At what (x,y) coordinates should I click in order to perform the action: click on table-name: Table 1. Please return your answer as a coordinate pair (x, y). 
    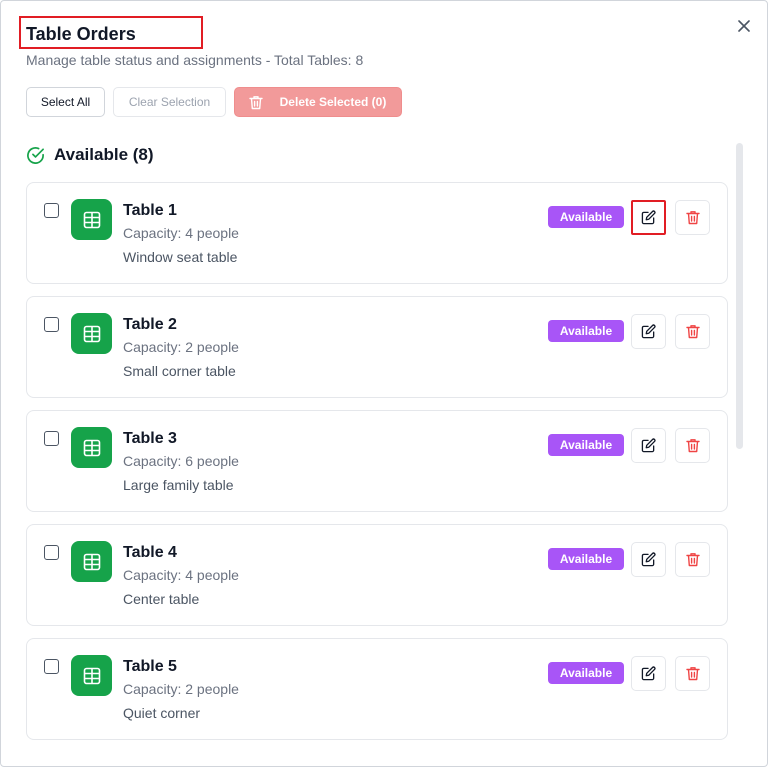
    Looking at the image, I should click on (150, 210).